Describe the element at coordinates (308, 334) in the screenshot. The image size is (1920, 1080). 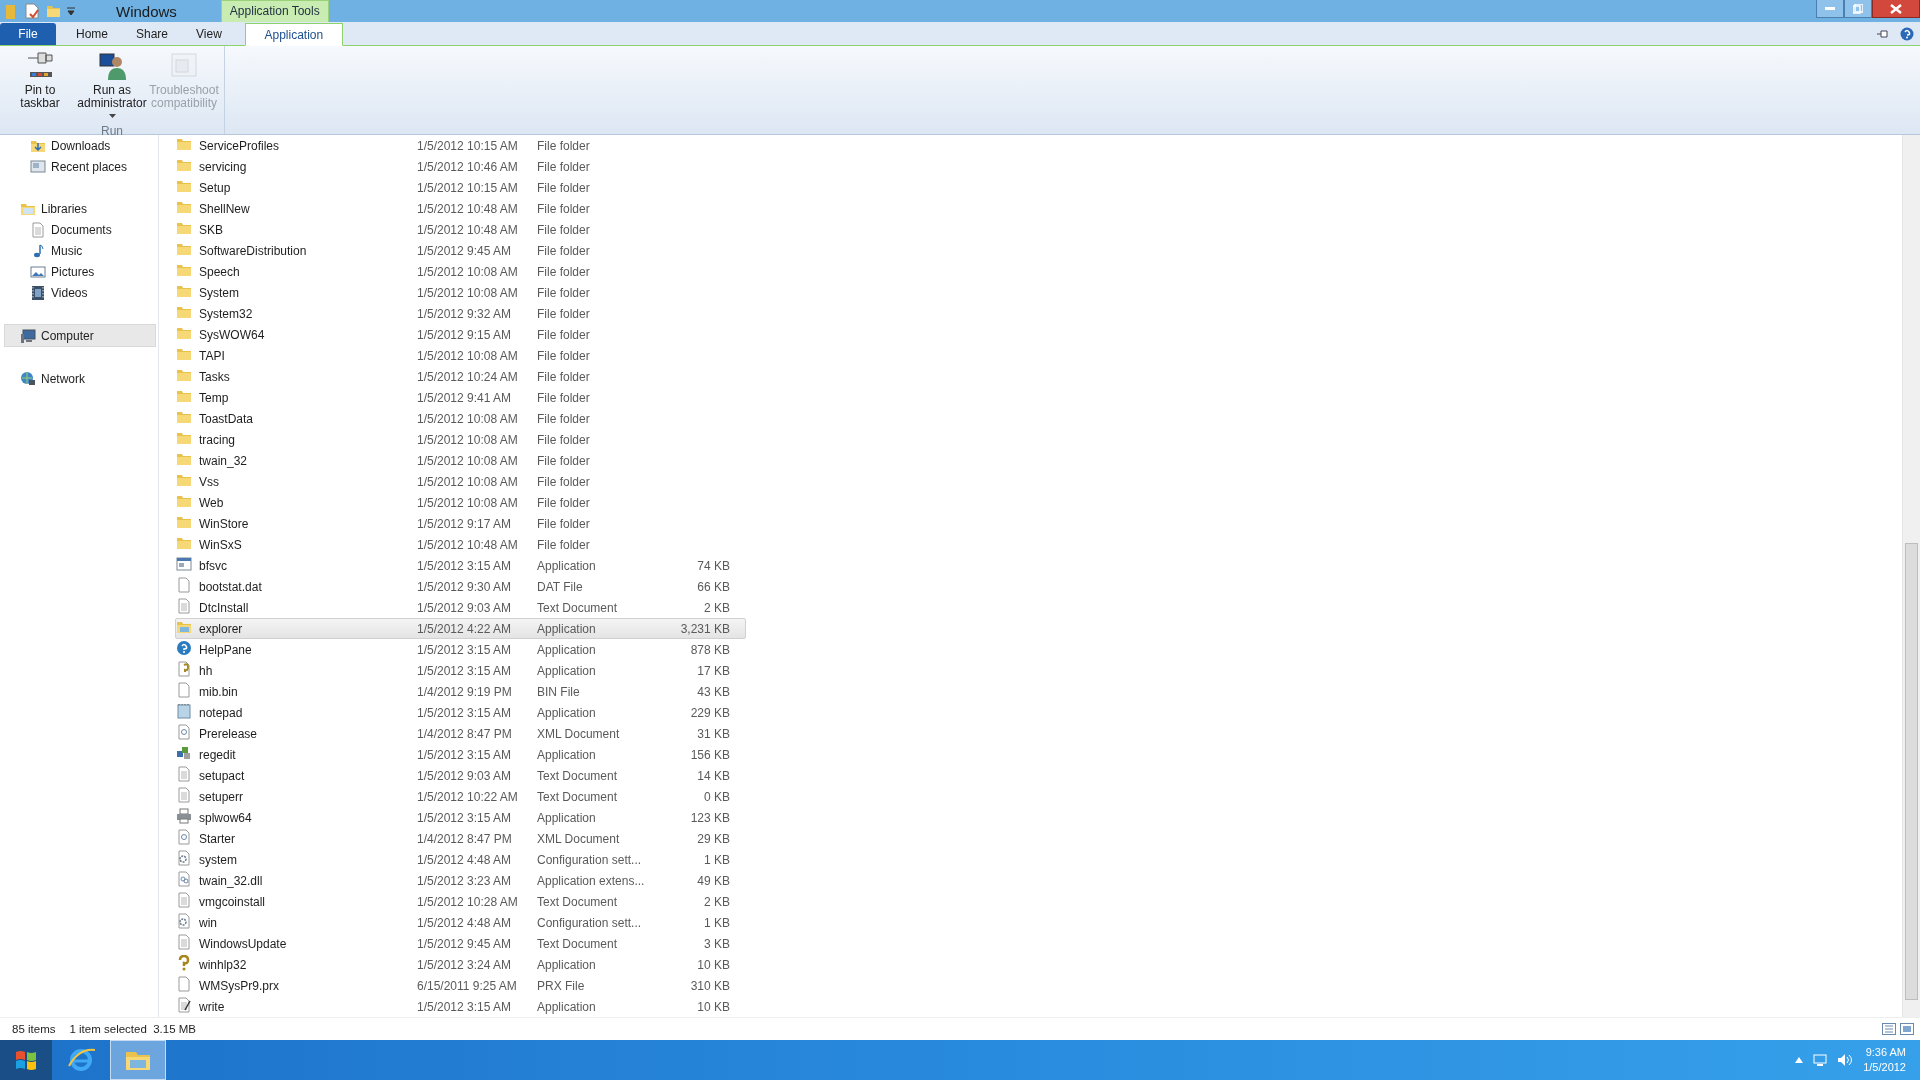
I see `file-name: SysWOW64` at that location.